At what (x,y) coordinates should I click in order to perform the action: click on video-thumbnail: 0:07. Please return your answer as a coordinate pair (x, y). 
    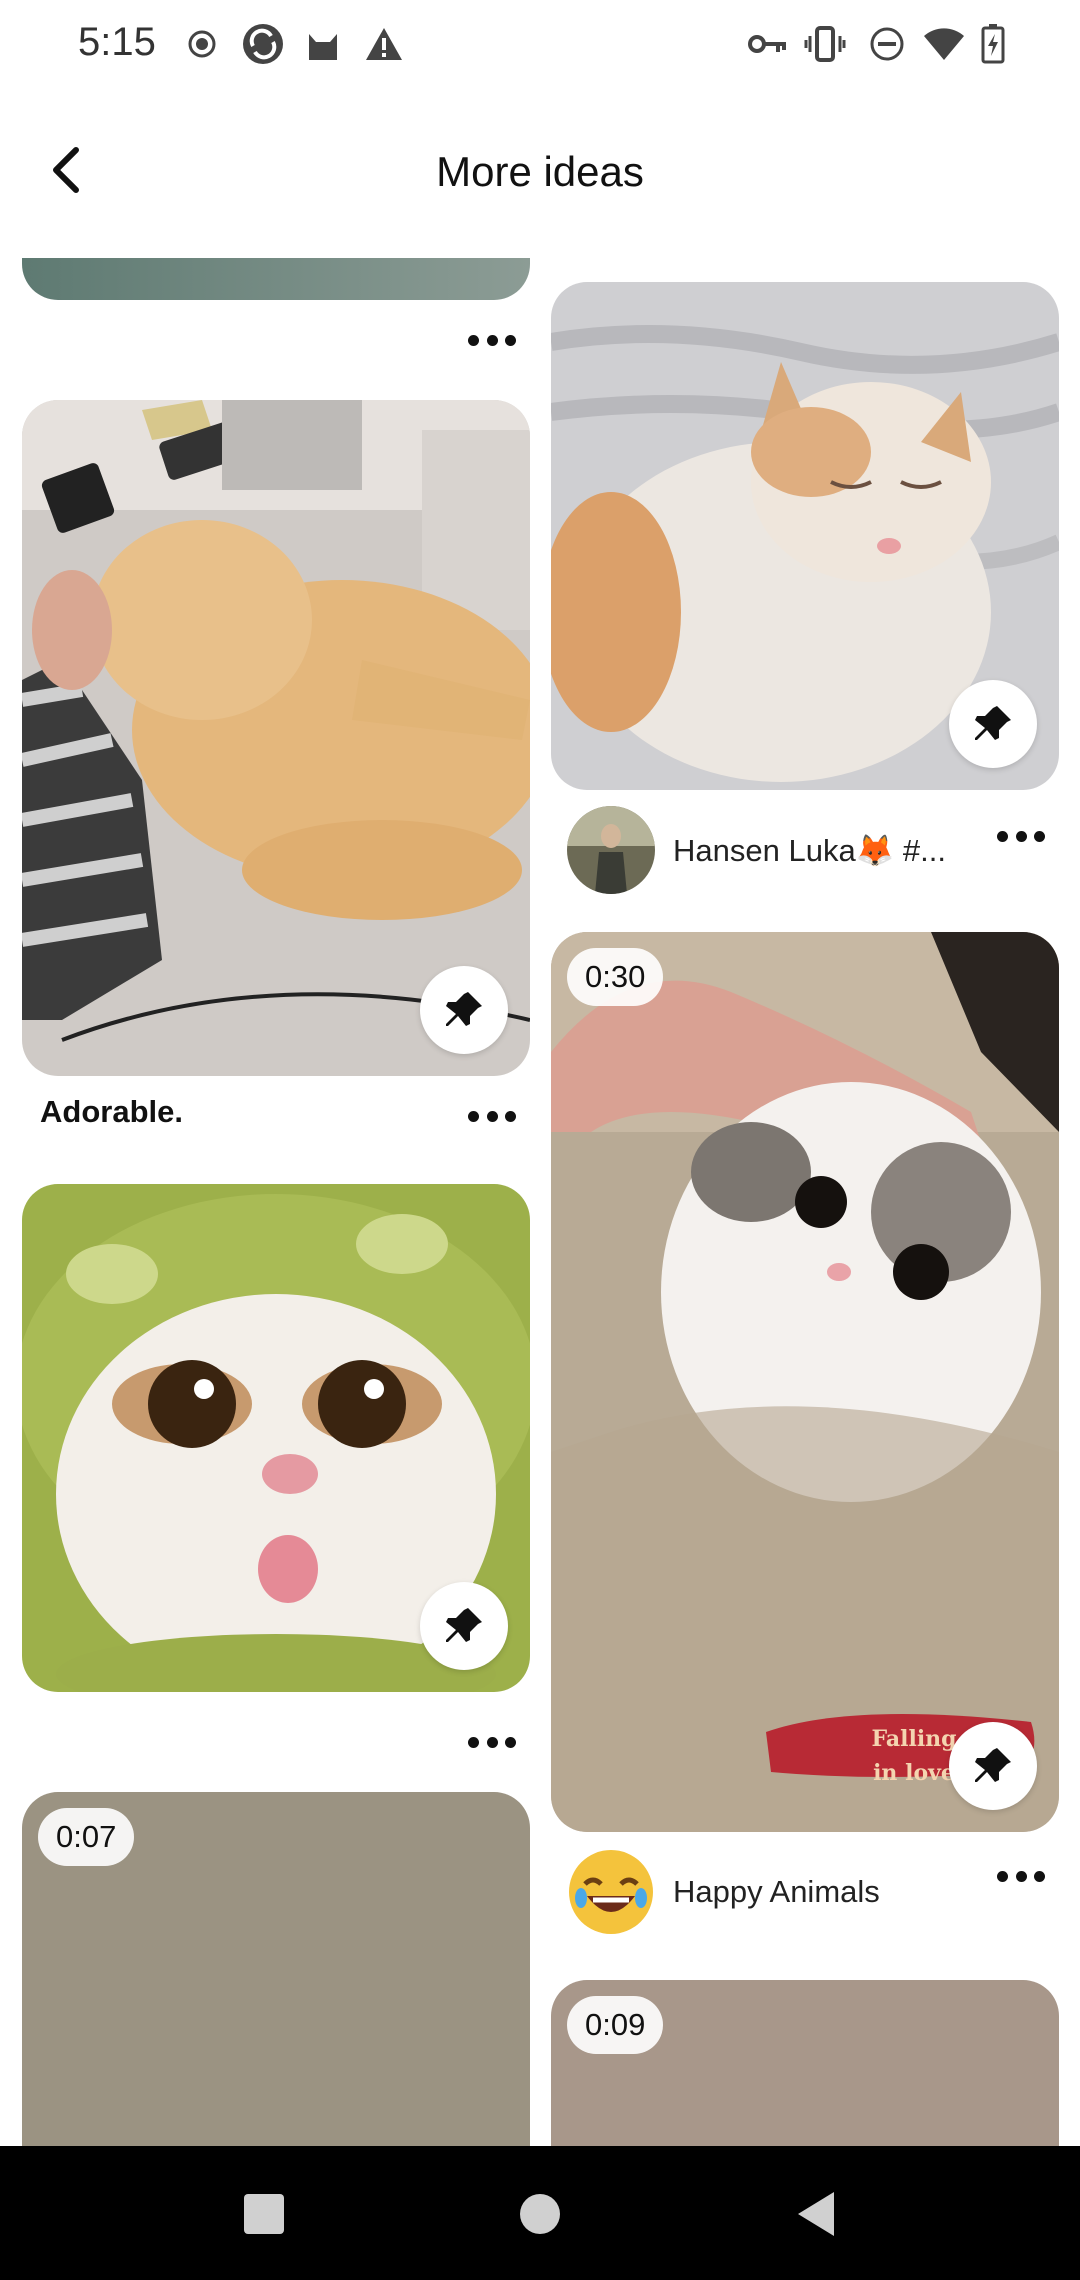
    Looking at the image, I should click on (276, 1969).